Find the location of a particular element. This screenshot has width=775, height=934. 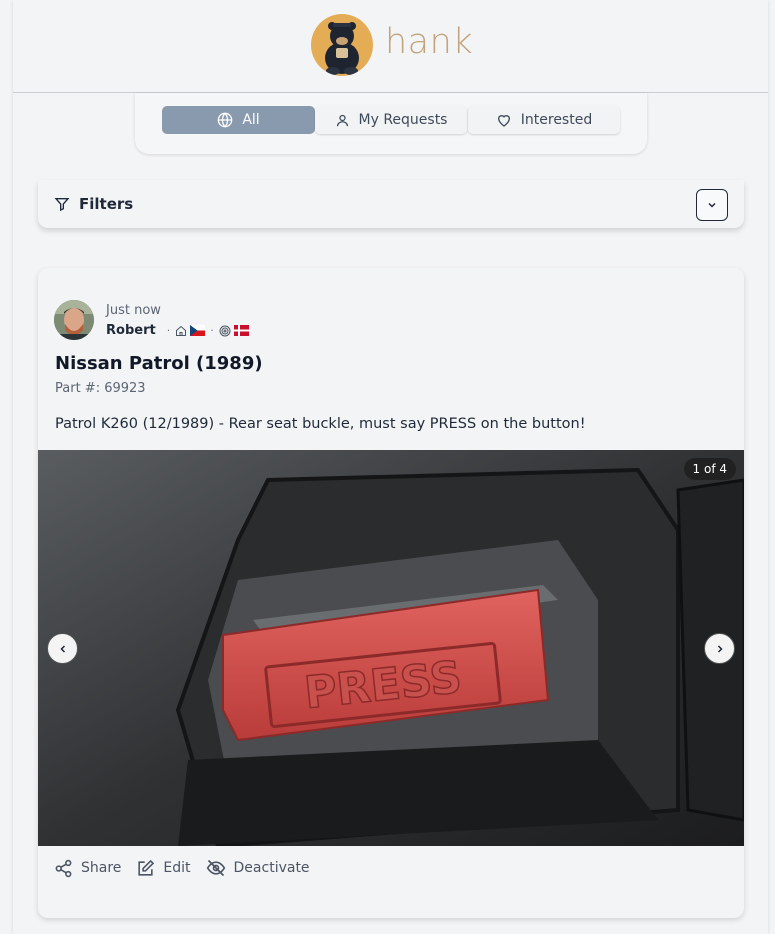

eye-off-icon is located at coordinates (215, 868).